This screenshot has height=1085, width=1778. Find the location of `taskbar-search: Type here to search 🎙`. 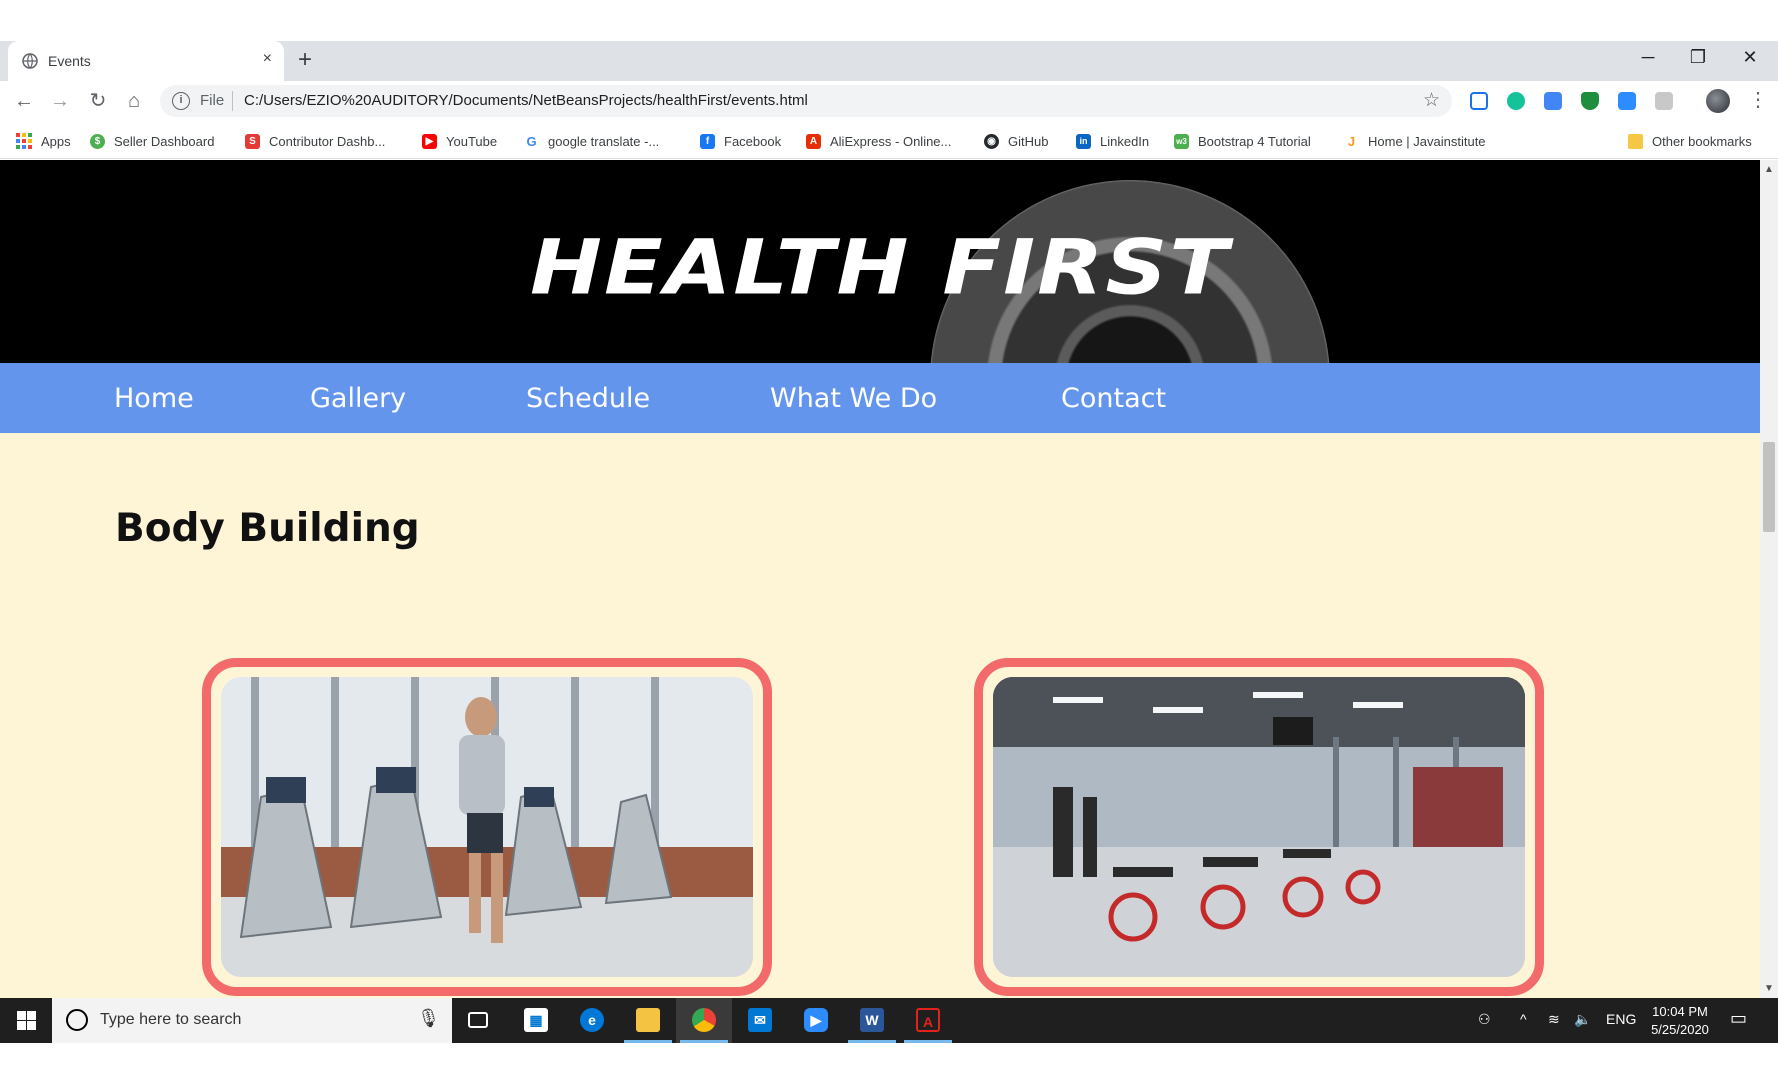

taskbar-search: Type here to search 🎙 is located at coordinates (252, 1020).